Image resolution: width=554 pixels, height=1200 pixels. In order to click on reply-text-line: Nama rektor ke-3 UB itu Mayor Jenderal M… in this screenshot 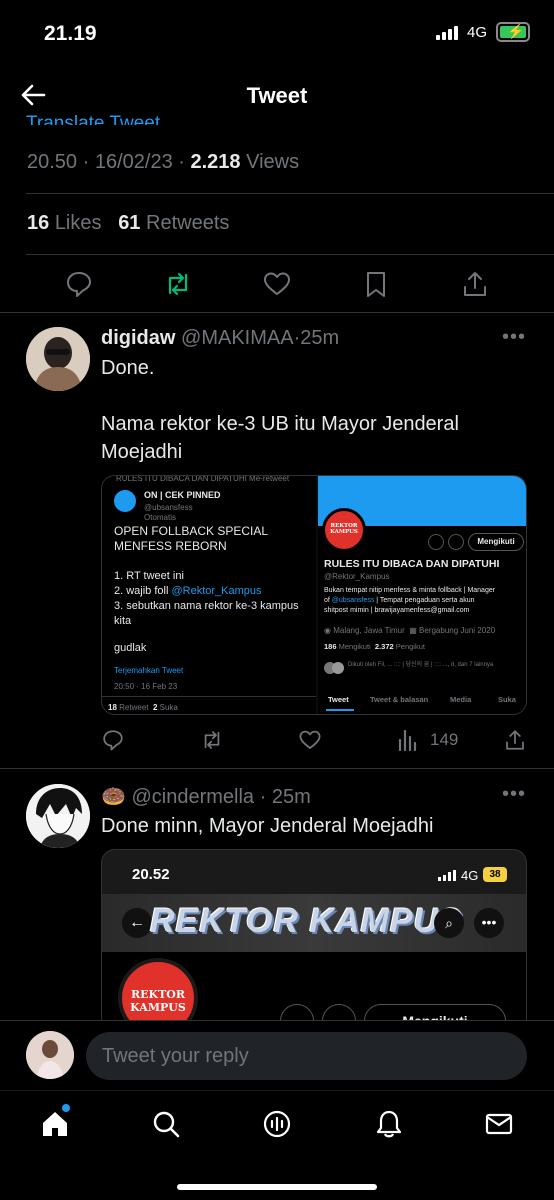, I will do `click(280, 438)`.